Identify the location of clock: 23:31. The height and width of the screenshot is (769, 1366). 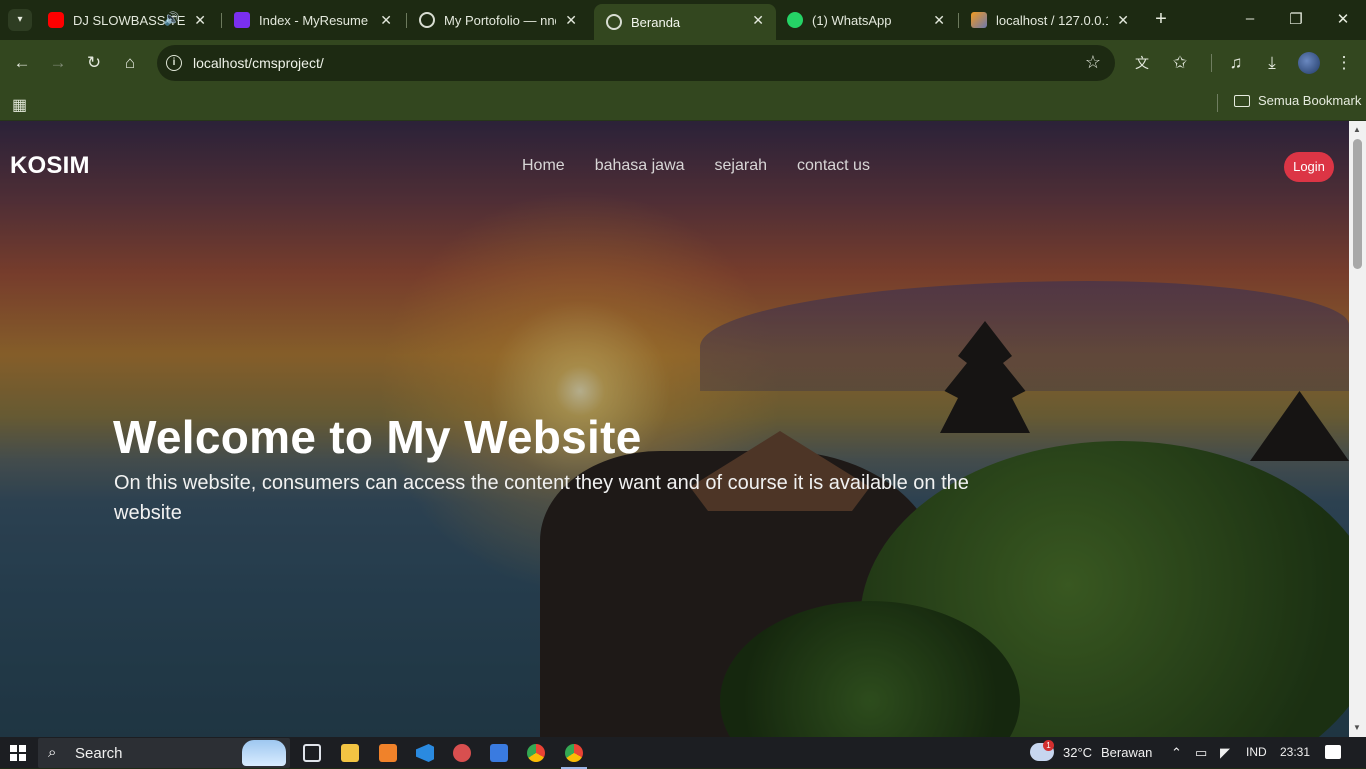
(1295, 752).